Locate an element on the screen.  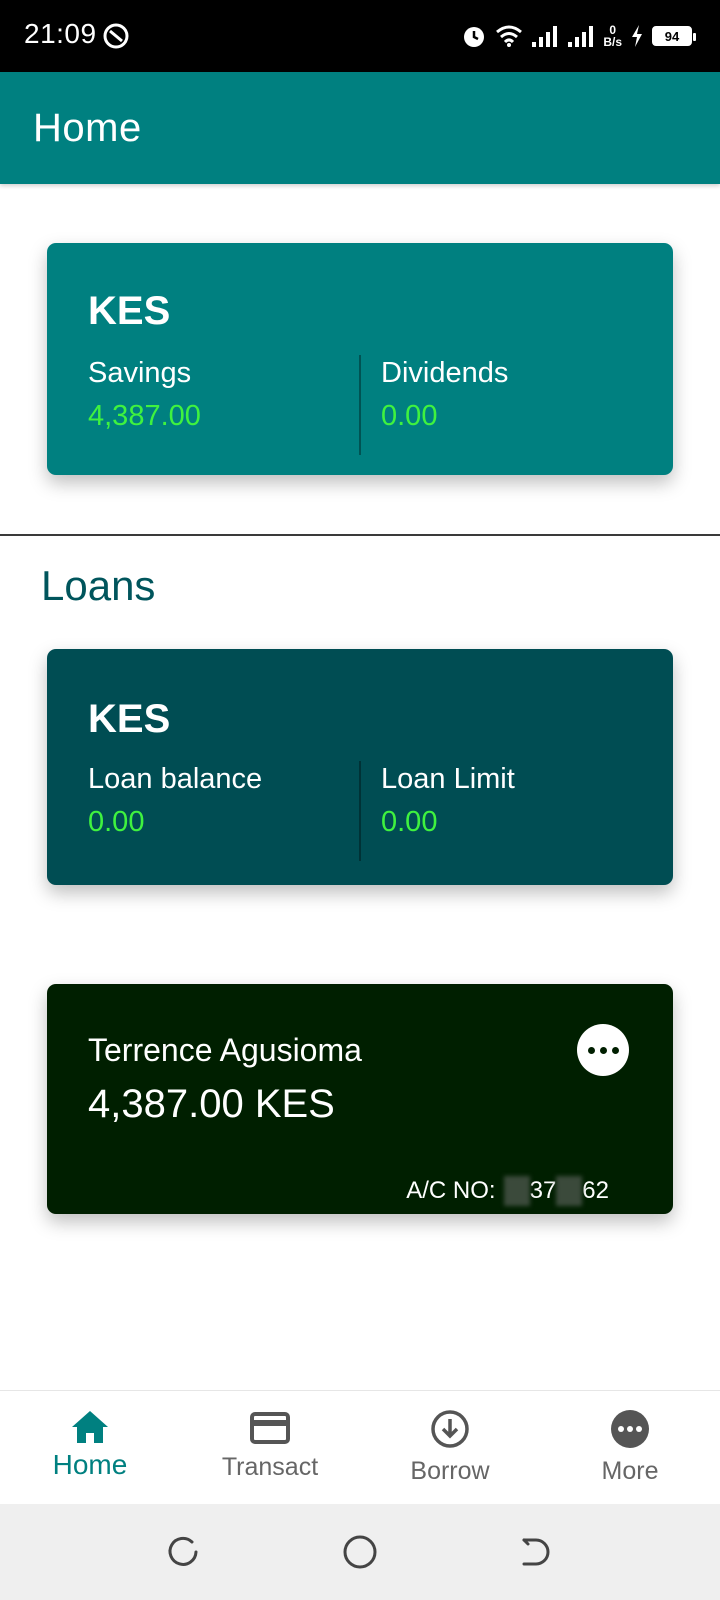
nav-home: Home is located at coordinates (90, 1447).